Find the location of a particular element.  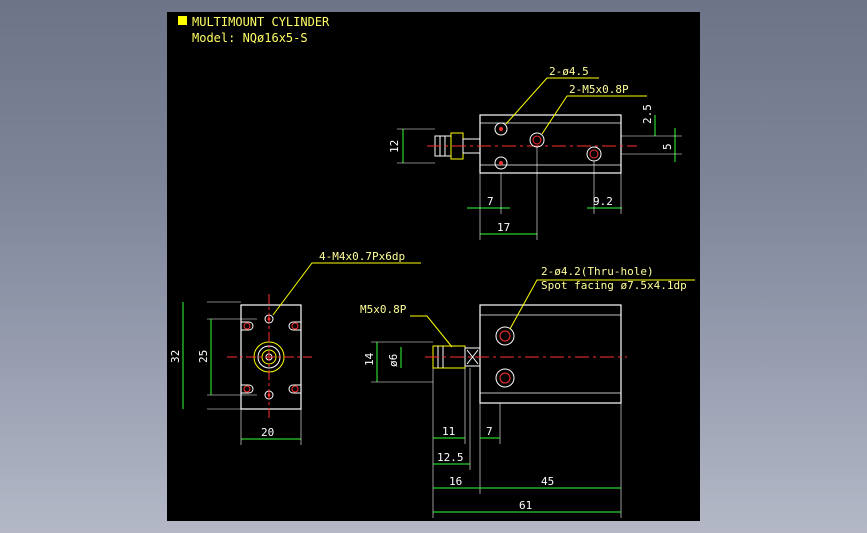

callout-taps-front: 4-M4x0.7Px6dp is located at coordinates (362, 256).